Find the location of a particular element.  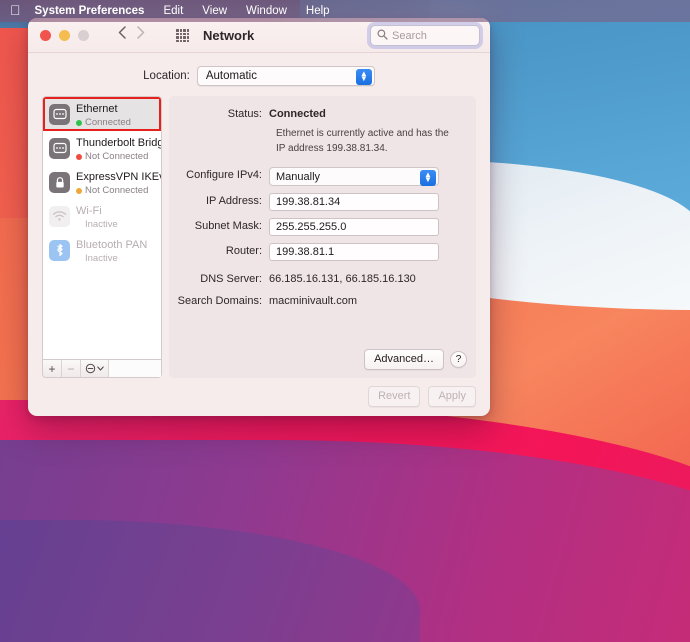

menu-item-window: Window is located at coordinates (266, 11).